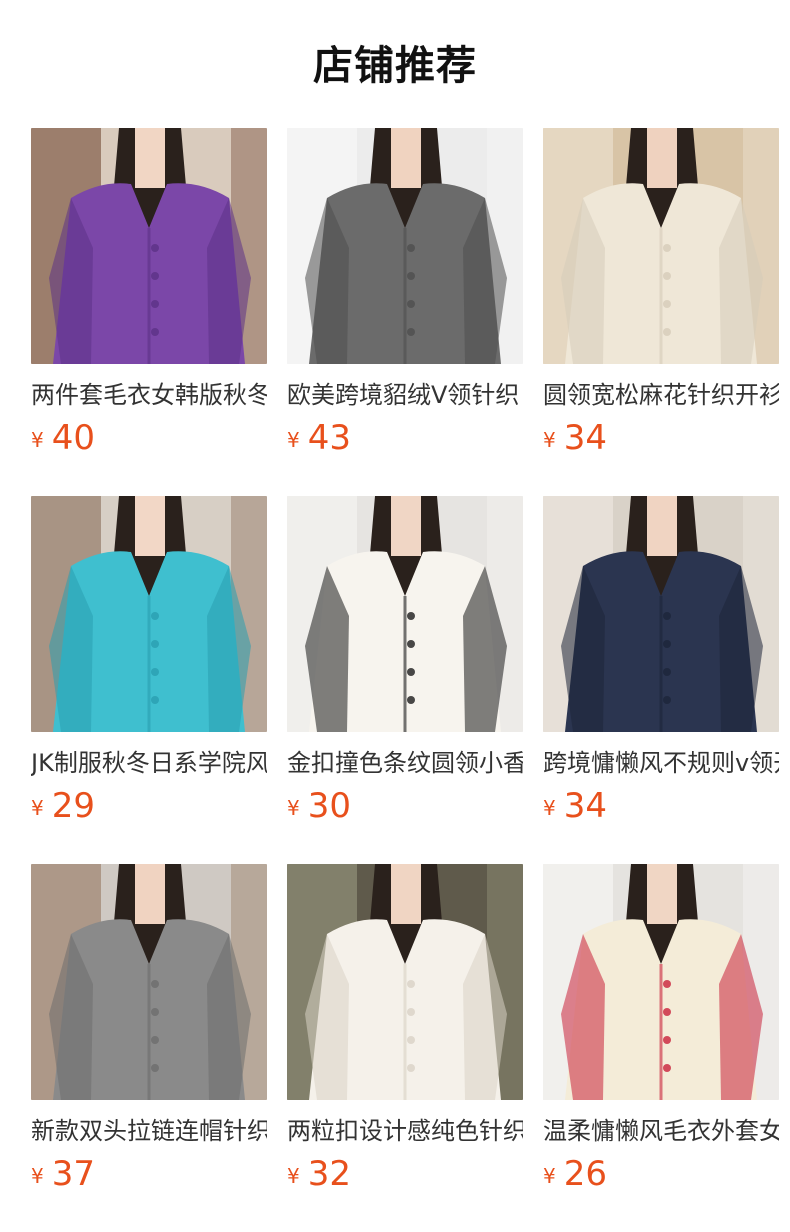 The height and width of the screenshot is (1232, 790). Describe the element at coordinates (329, 806) in the screenshot. I see `price-amount: 30` at that location.